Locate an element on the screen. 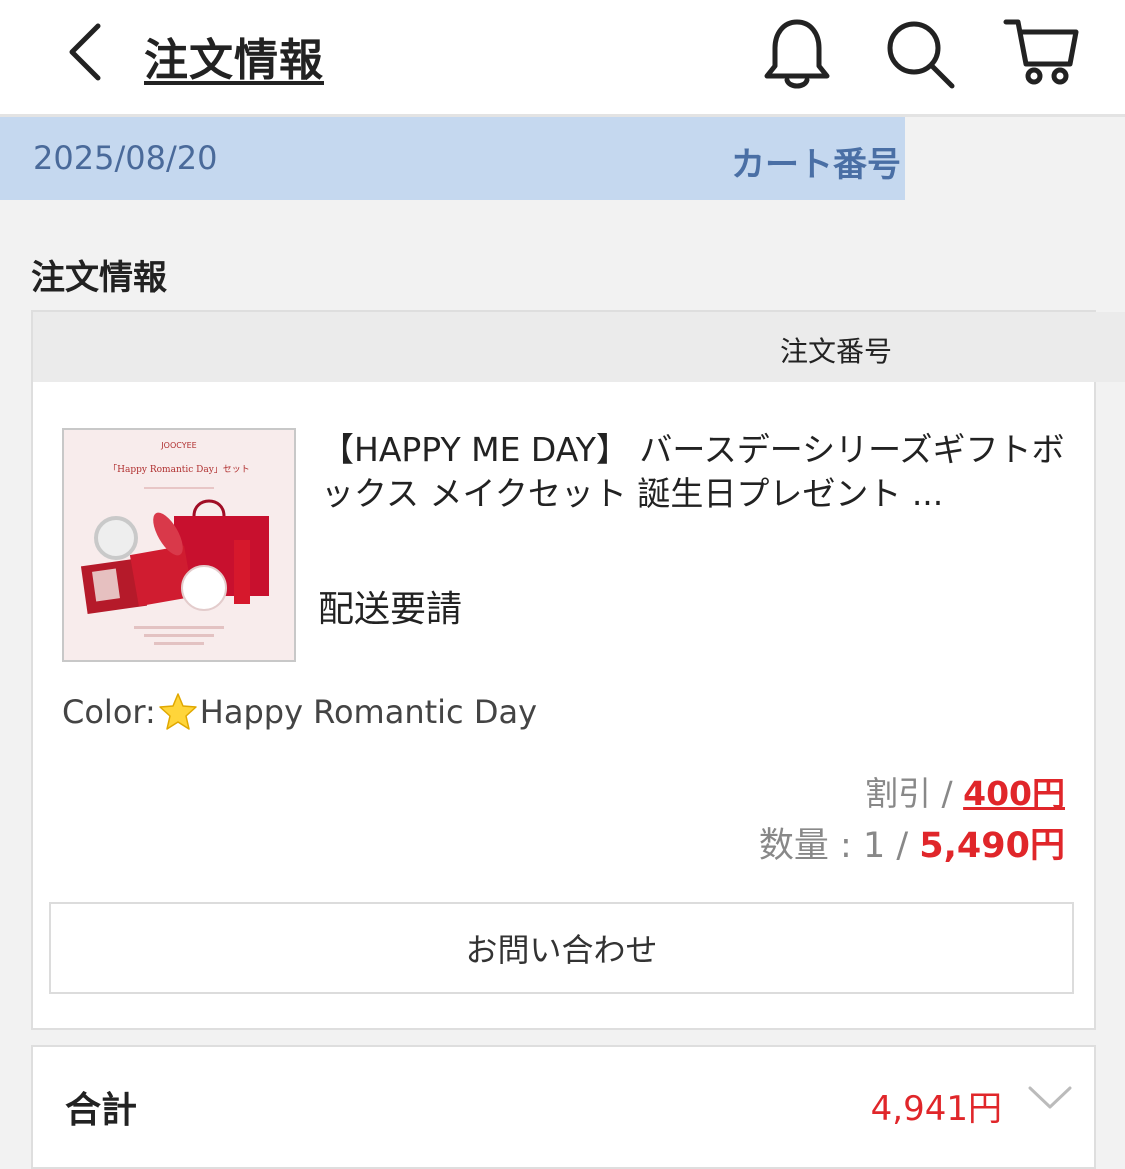 This screenshot has width=1125, height=1169. notification-button is located at coordinates (797, 54).